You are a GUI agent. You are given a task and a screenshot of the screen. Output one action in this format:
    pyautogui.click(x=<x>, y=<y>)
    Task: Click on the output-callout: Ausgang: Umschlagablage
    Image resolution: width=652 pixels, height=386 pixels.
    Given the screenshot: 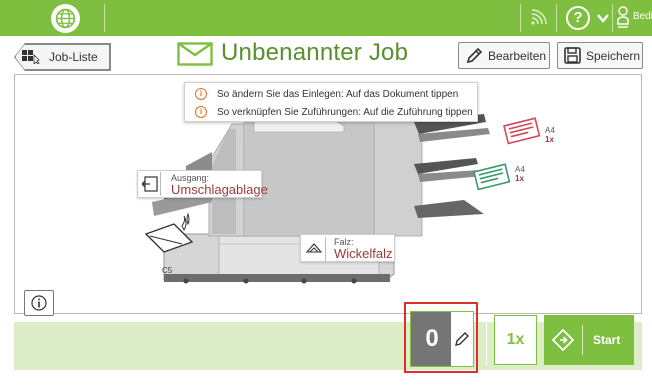 What is the action you would take?
    pyautogui.click(x=202, y=184)
    